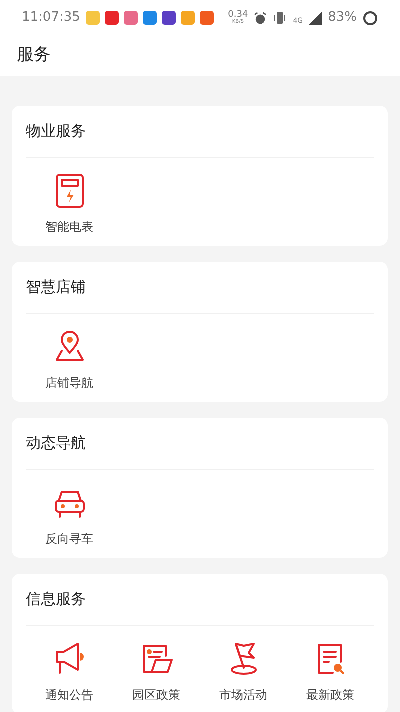 Image resolution: width=400 pixels, height=712 pixels. I want to click on service-item: 园区政策, so click(156, 672).